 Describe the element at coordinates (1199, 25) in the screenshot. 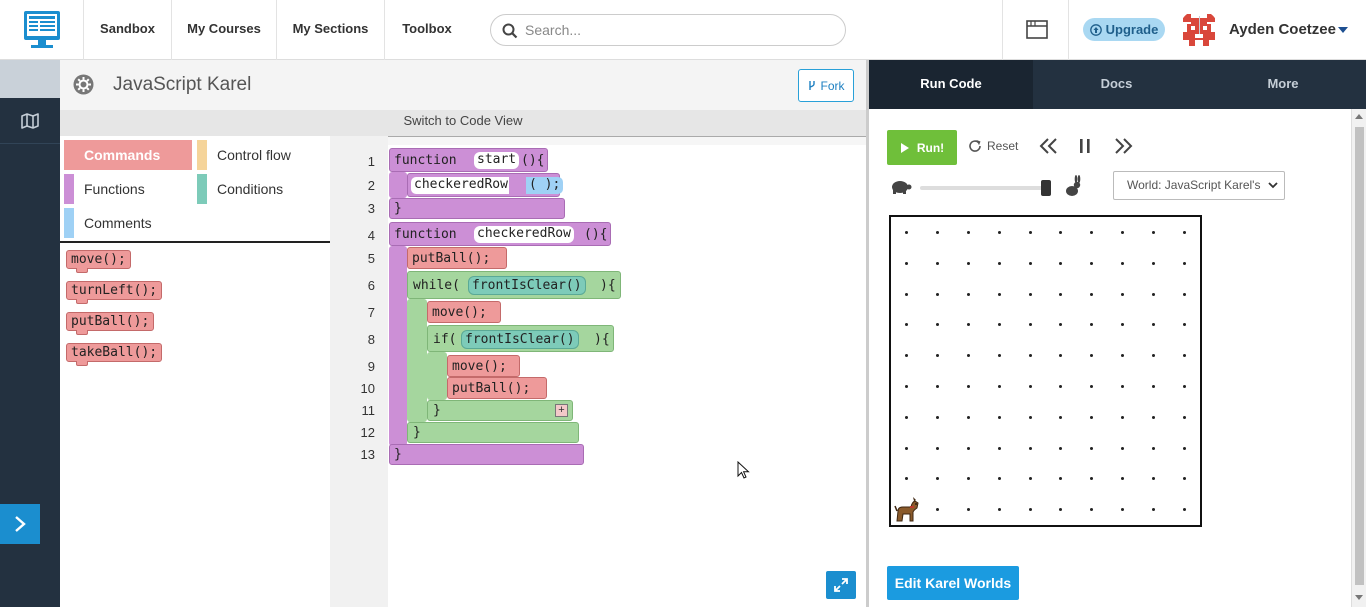

I see `tab-separator` at that location.